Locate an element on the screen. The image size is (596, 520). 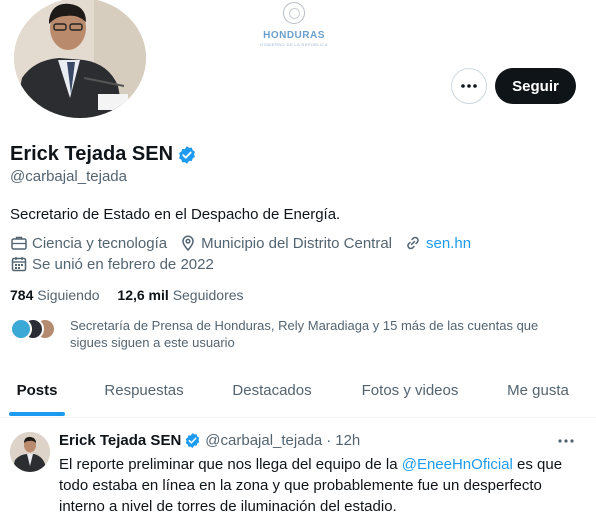
government-logo-subtitle: GOBIERNO DE LA REPÚBLICA is located at coordinates (294, 44).